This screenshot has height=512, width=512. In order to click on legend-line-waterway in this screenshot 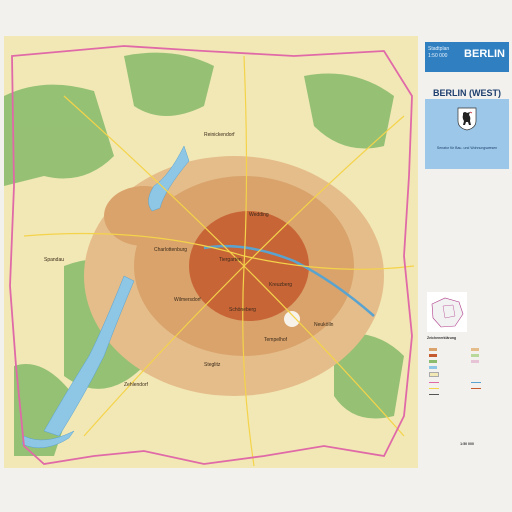, I will do `click(476, 382)`.